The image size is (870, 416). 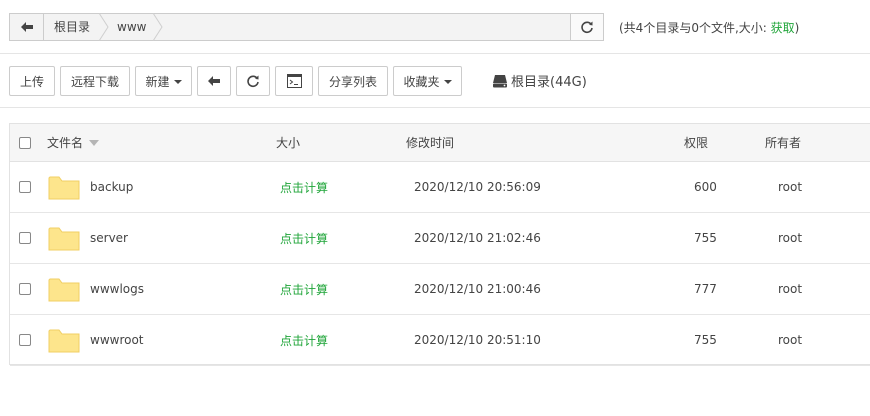 I want to click on permission: 777, so click(x=705, y=289).